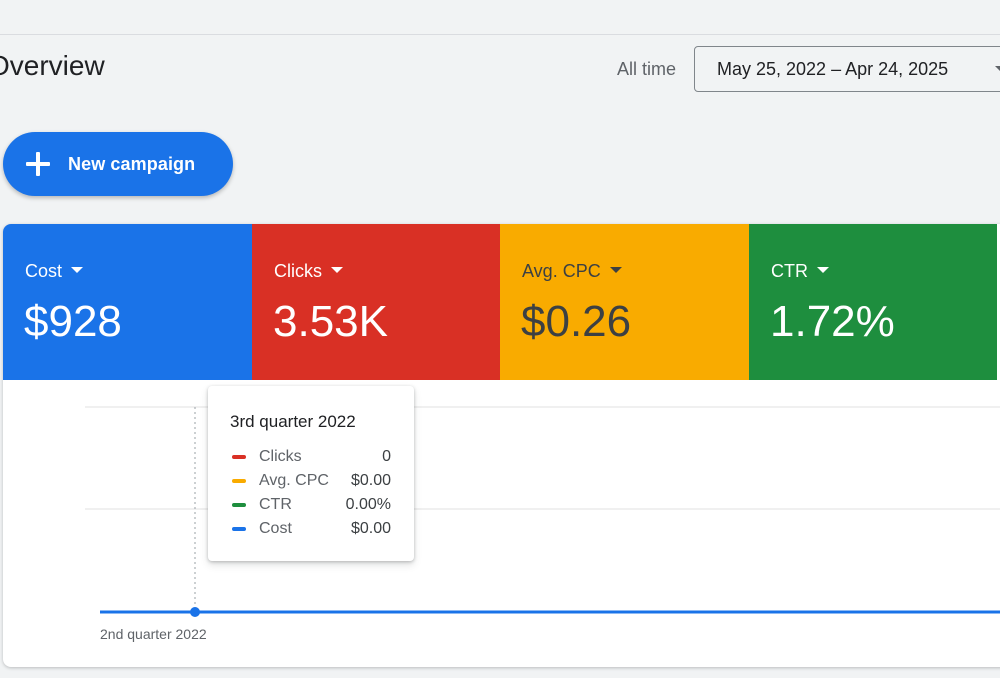 The width and height of the screenshot is (1000, 678). I want to click on legend-swatch-cost, so click(239, 529).